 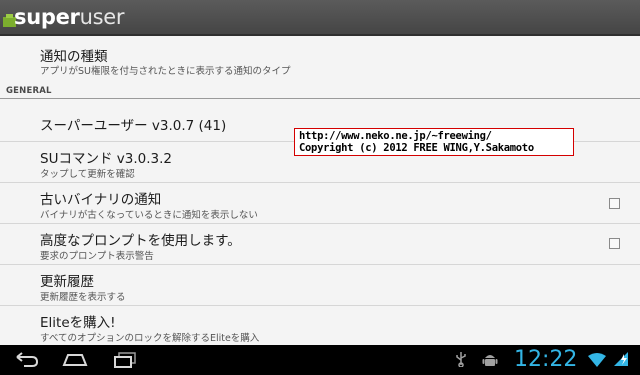 What do you see at coordinates (545, 360) in the screenshot?
I see `status-clock: 12:22` at bounding box center [545, 360].